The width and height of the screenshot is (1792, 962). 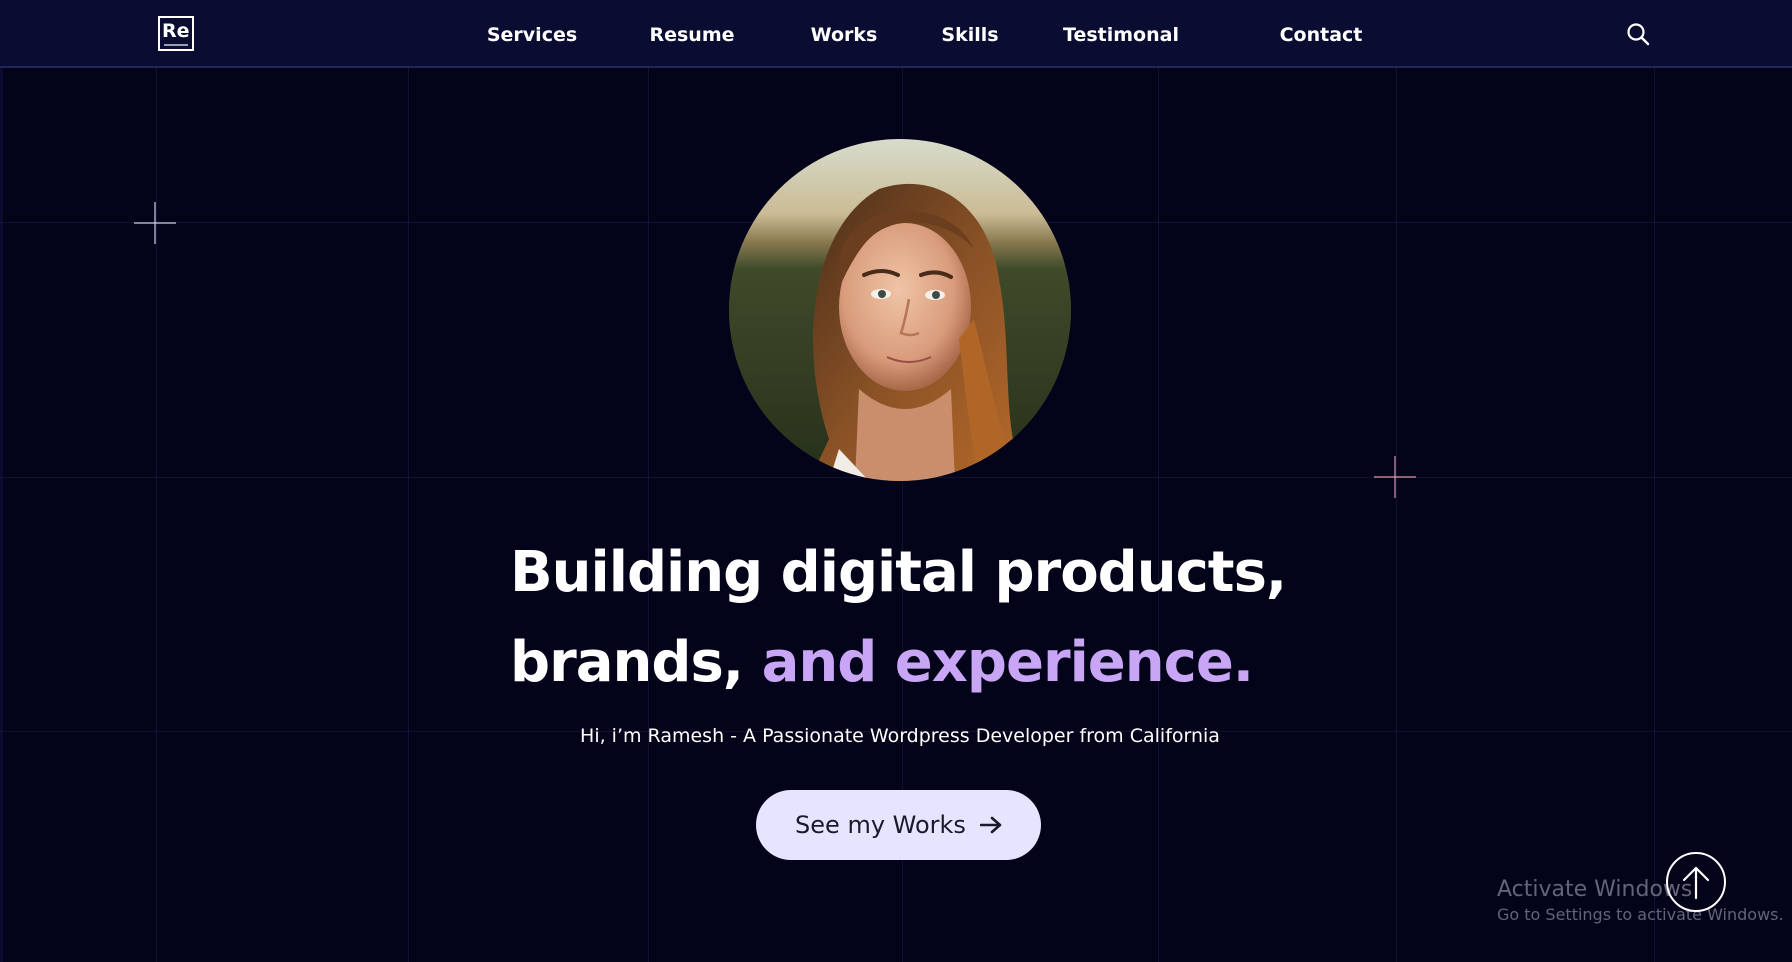 I want to click on logo-text: Re, so click(x=176, y=31).